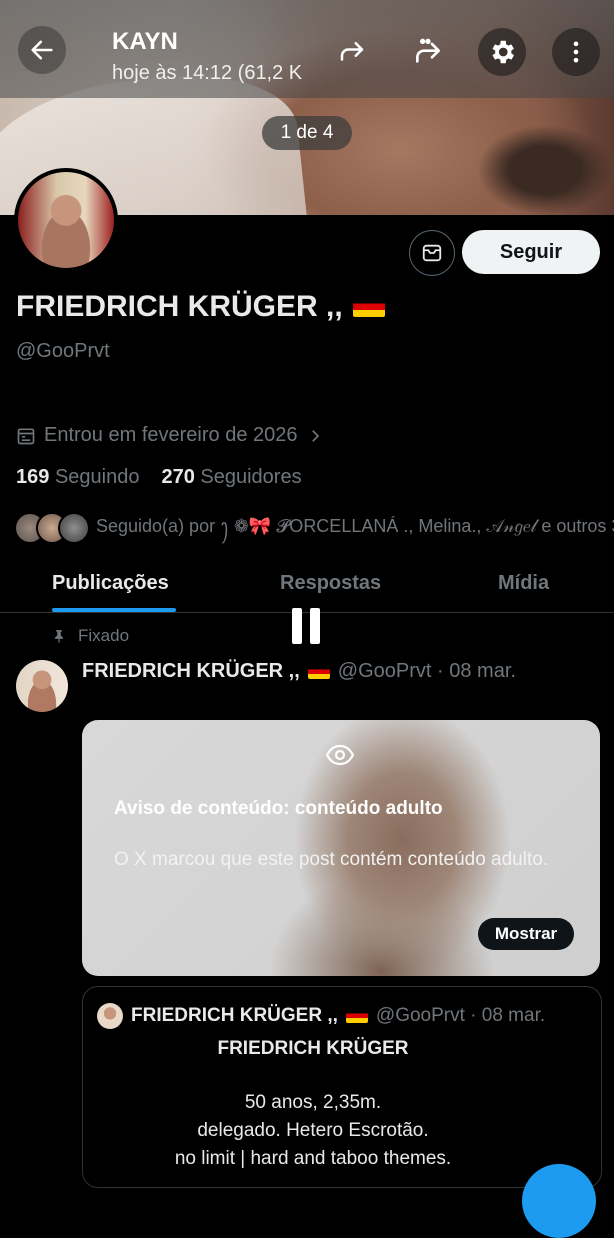 The image size is (614, 1238). Describe the element at coordinates (313, 1158) in the screenshot. I see `quoted-line: no limit | hard and taboo themes.` at that location.